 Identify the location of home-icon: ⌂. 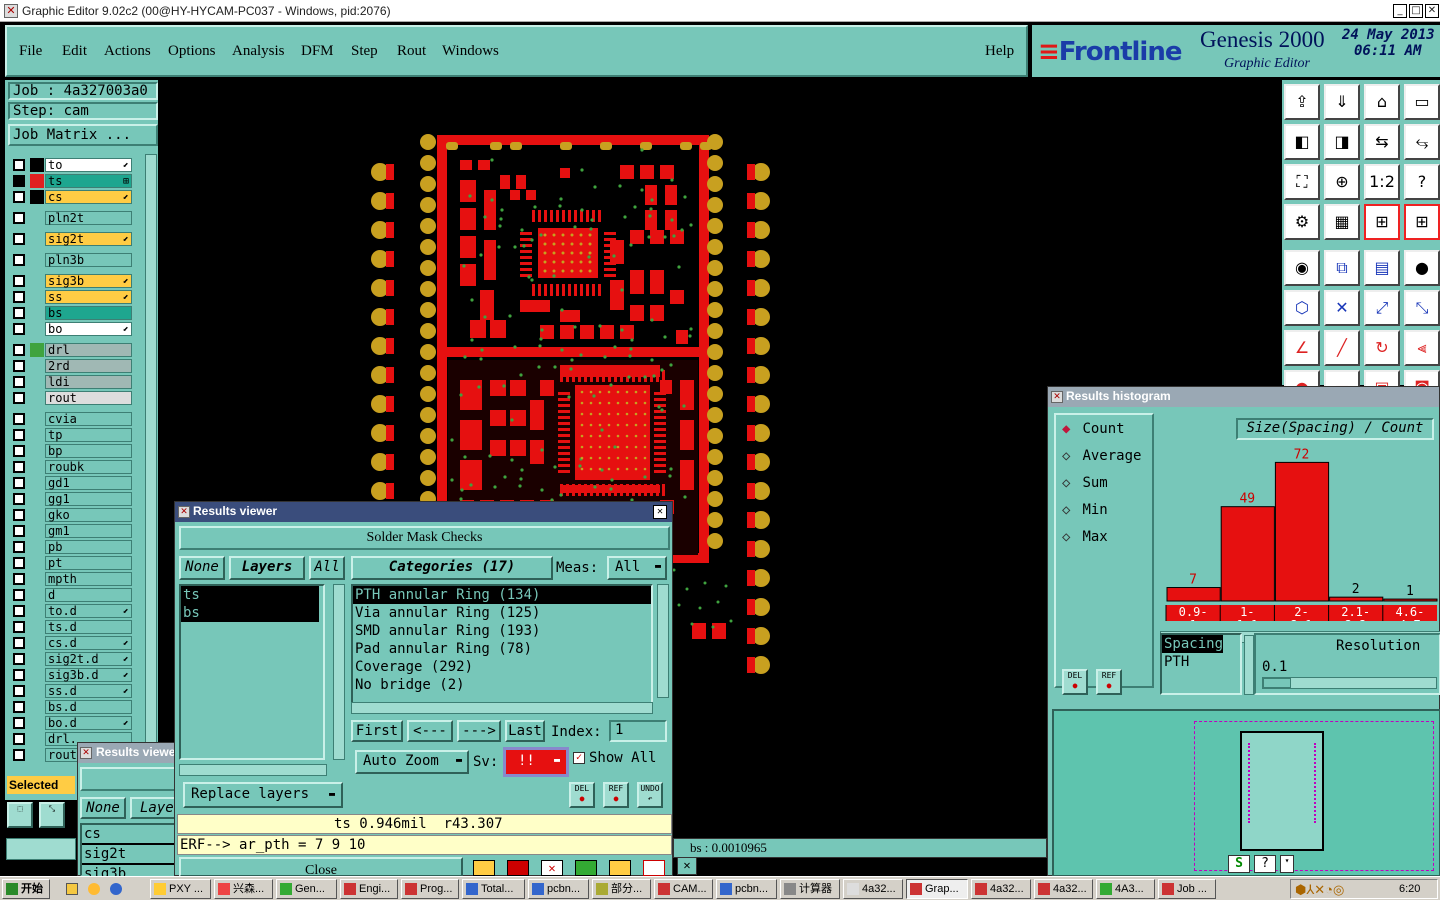
(1382, 102).